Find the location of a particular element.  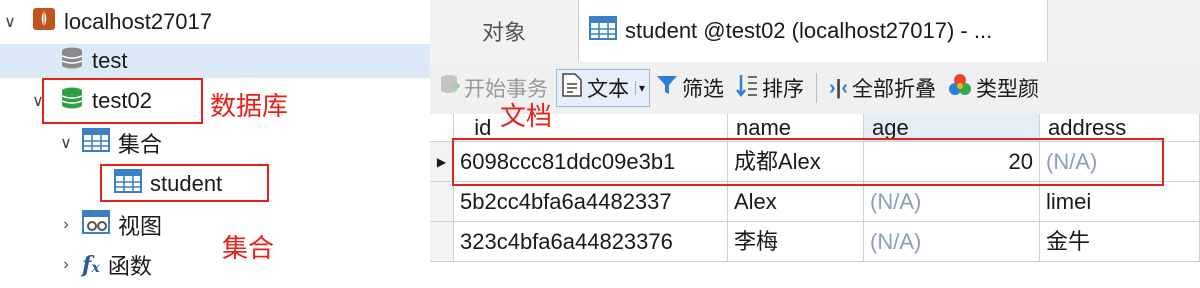

table-row: 5b2cc4bfa6a4482337 Alex (N/A) limei is located at coordinates (815, 202).